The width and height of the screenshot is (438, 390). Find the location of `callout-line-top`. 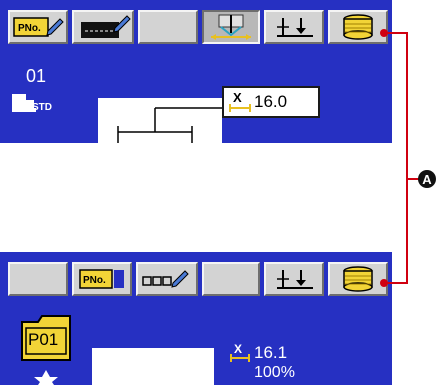

callout-line-top is located at coordinates (396, 33).